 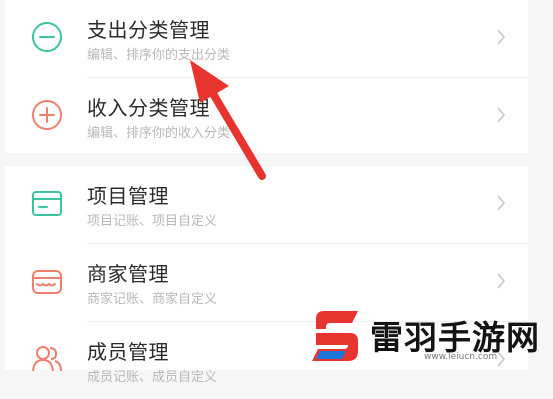 What do you see at coordinates (159, 55) in the screenshot?
I see `row-subtitle: 编辑、排序你的支出分类` at bounding box center [159, 55].